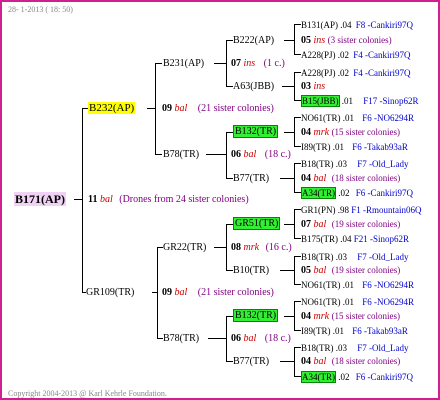  I want to click on gen5-b132a-bot: I89(TR) .01 F6 -Takab93aR, so click(354, 147).